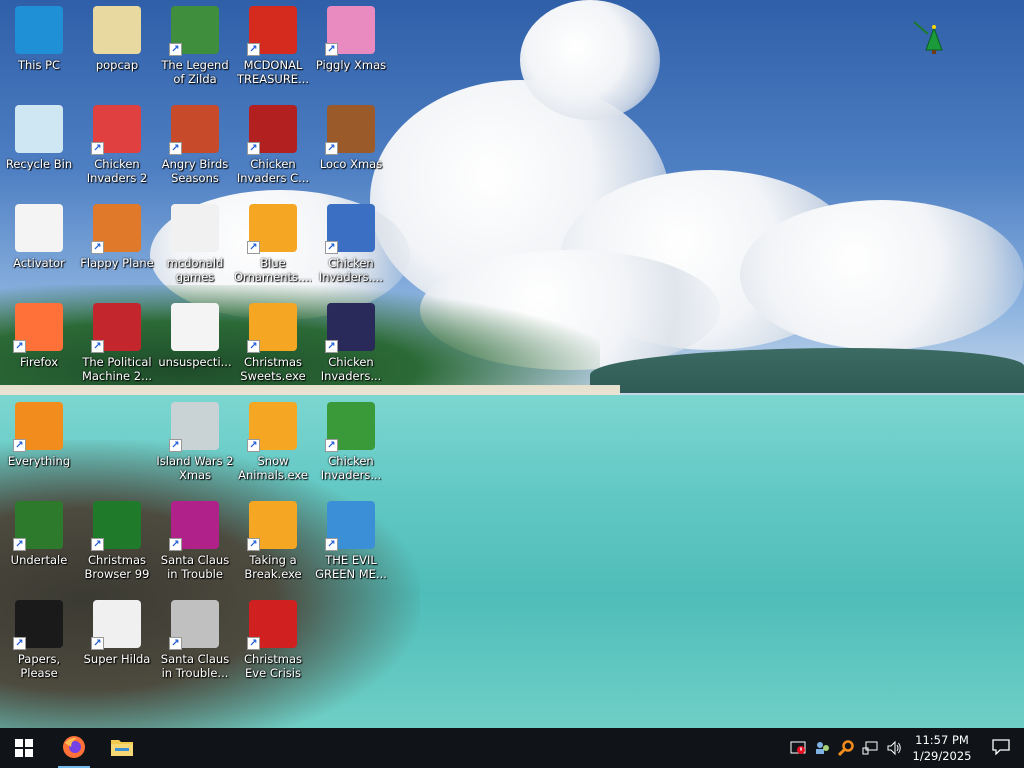 This screenshot has width=1024, height=768. I want to click on desktop-icon: ↗ Christmas Sweets.exe, so click(273, 343).